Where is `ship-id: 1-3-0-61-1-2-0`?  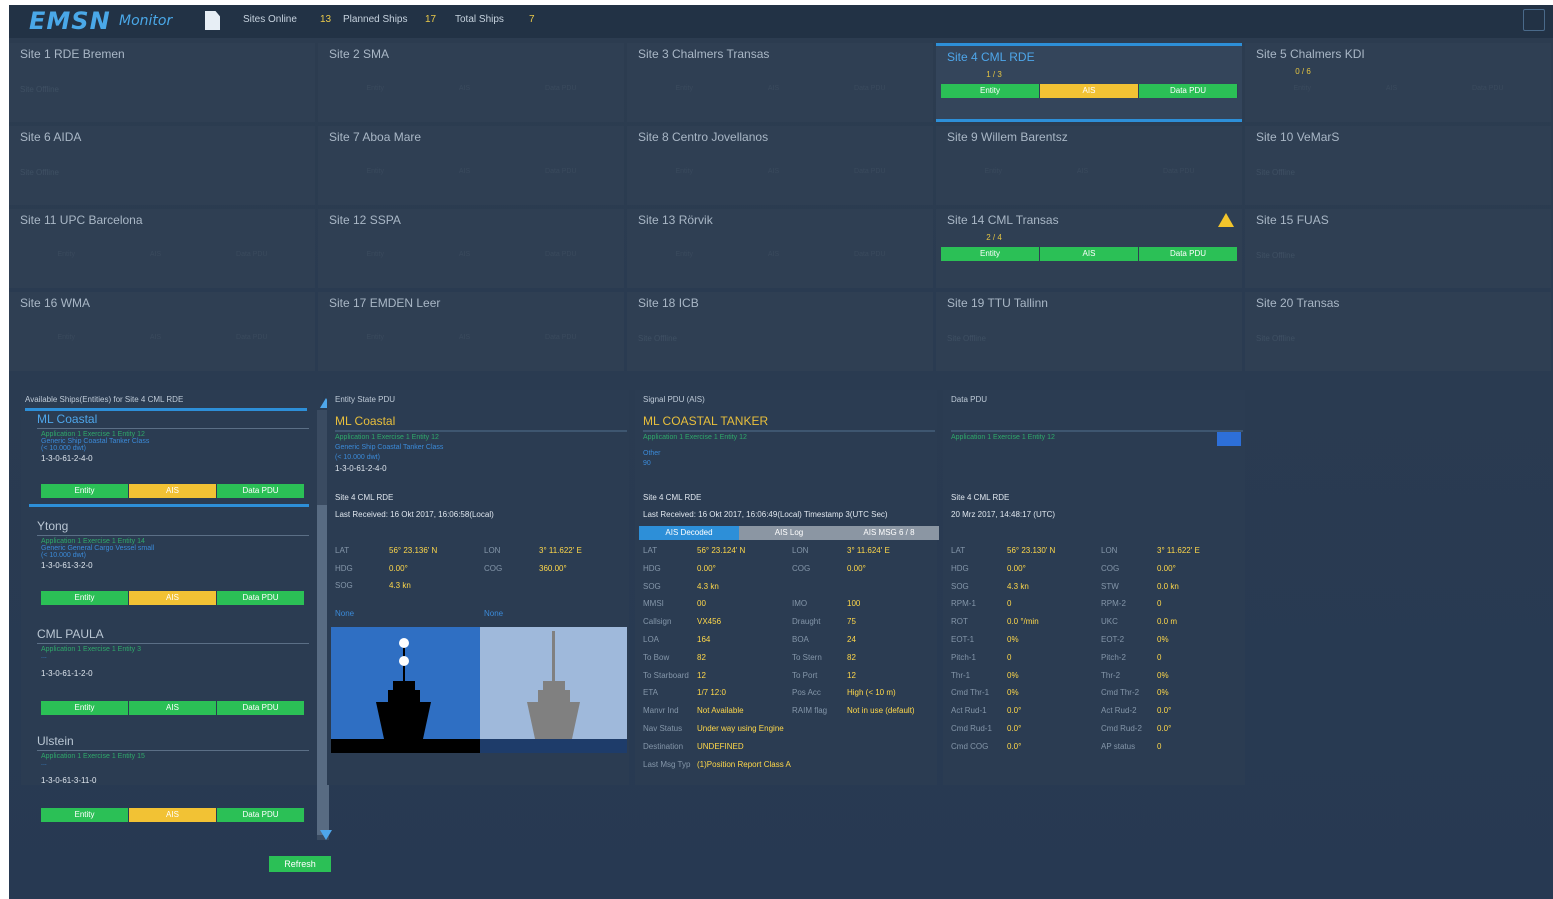
ship-id: 1-3-0-61-1-2-0 is located at coordinates (67, 673).